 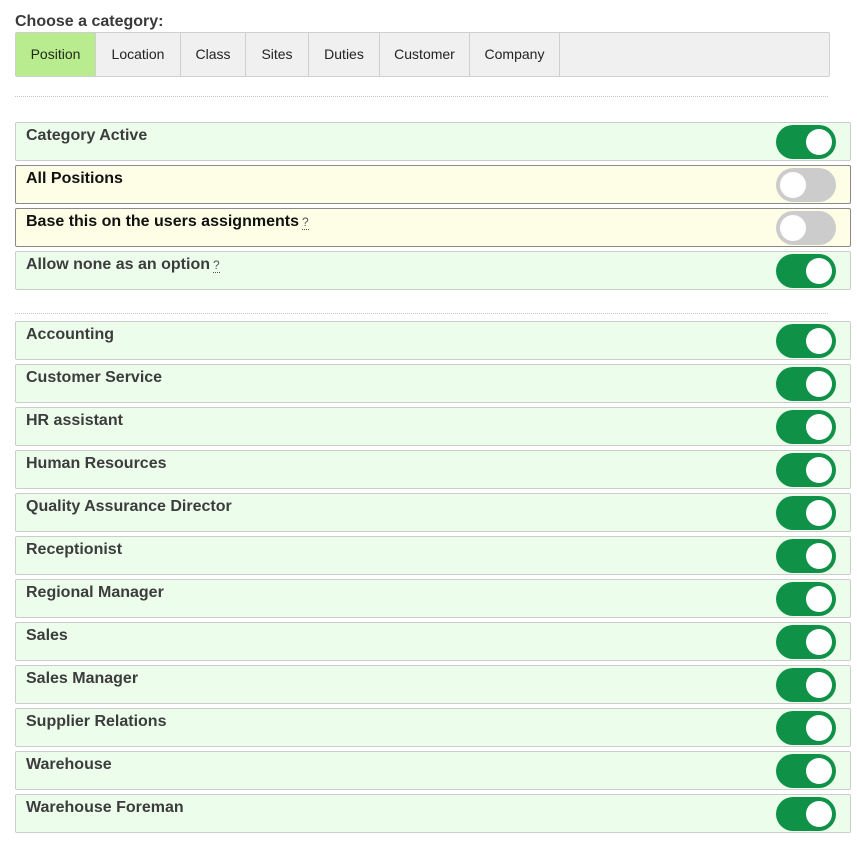 What do you see at coordinates (118, 264) in the screenshot?
I see `setting-label-text: Allow none as an option` at bounding box center [118, 264].